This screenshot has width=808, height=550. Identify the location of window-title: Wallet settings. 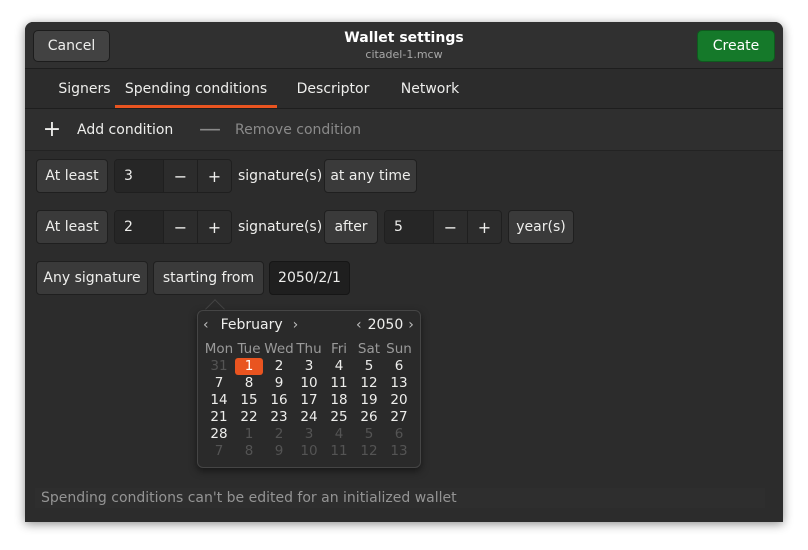
(404, 38).